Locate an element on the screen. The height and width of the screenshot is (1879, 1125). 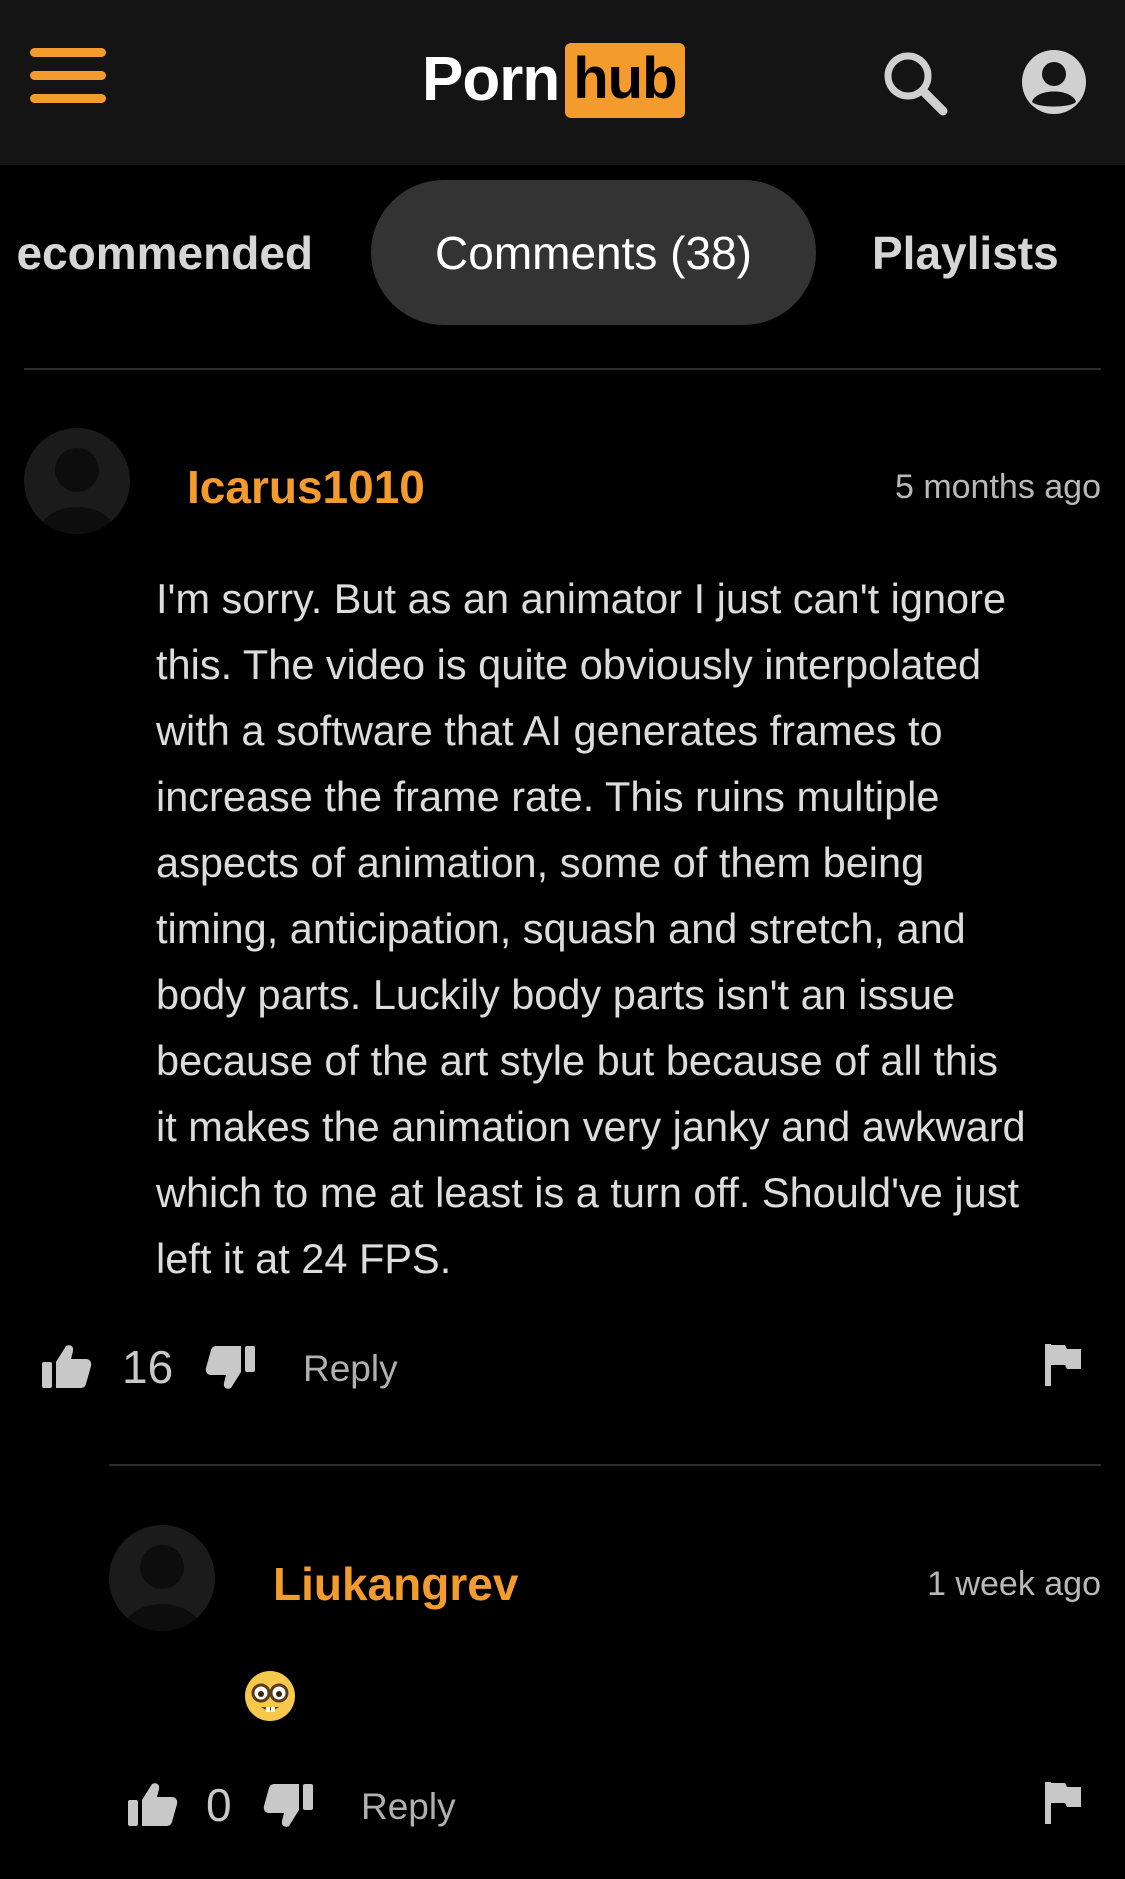
nerd-face-emoji-icon is located at coordinates (270, 1696).